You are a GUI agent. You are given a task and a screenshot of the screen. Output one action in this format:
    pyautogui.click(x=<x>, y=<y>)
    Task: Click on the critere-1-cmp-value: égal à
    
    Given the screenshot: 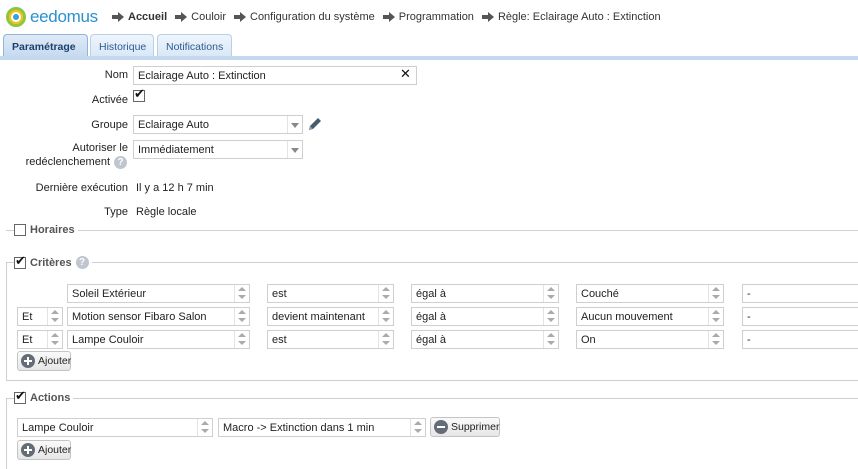 What is the action you would take?
    pyautogui.click(x=431, y=294)
    